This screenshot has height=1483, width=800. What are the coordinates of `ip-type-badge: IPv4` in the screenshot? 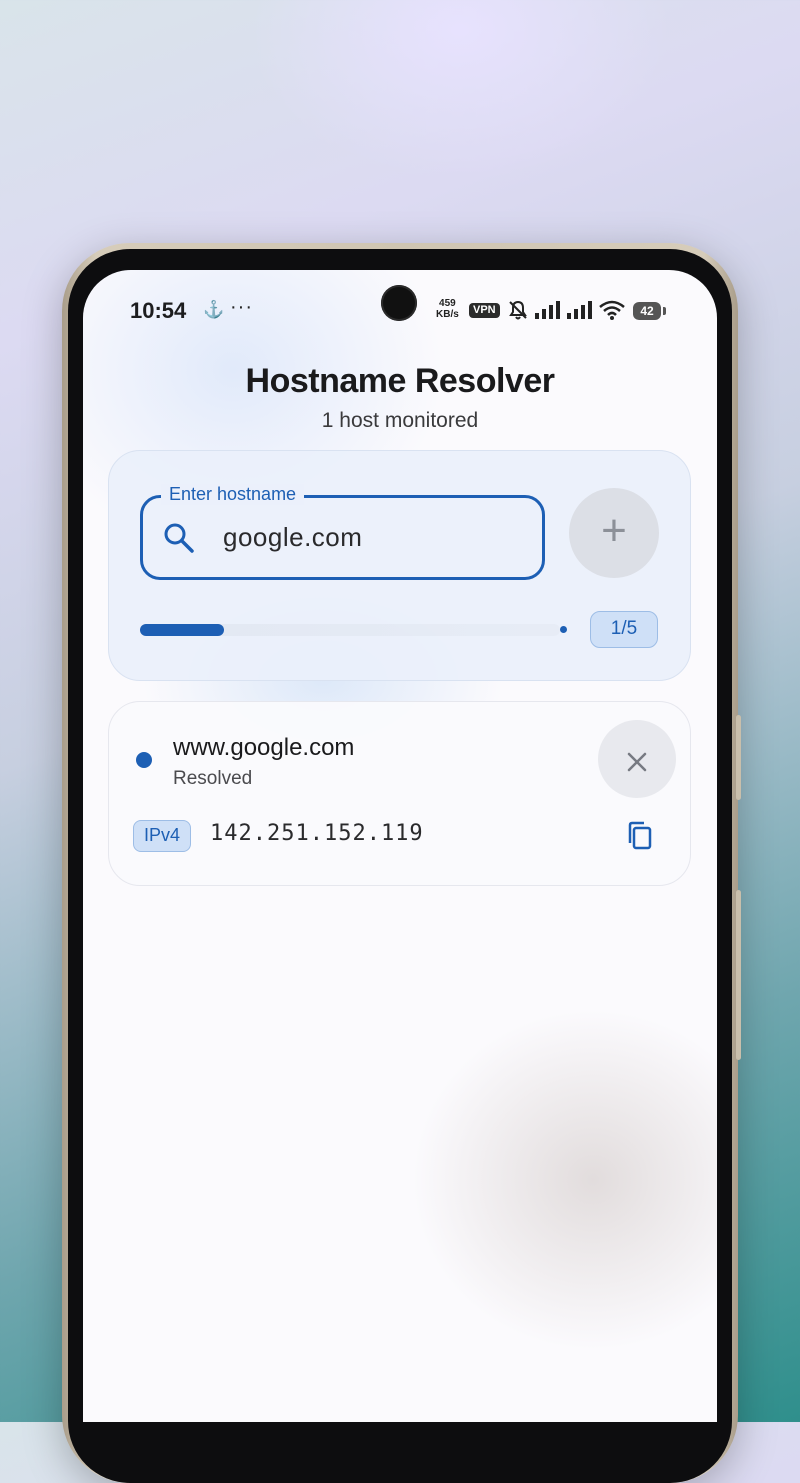 It's located at (162, 836).